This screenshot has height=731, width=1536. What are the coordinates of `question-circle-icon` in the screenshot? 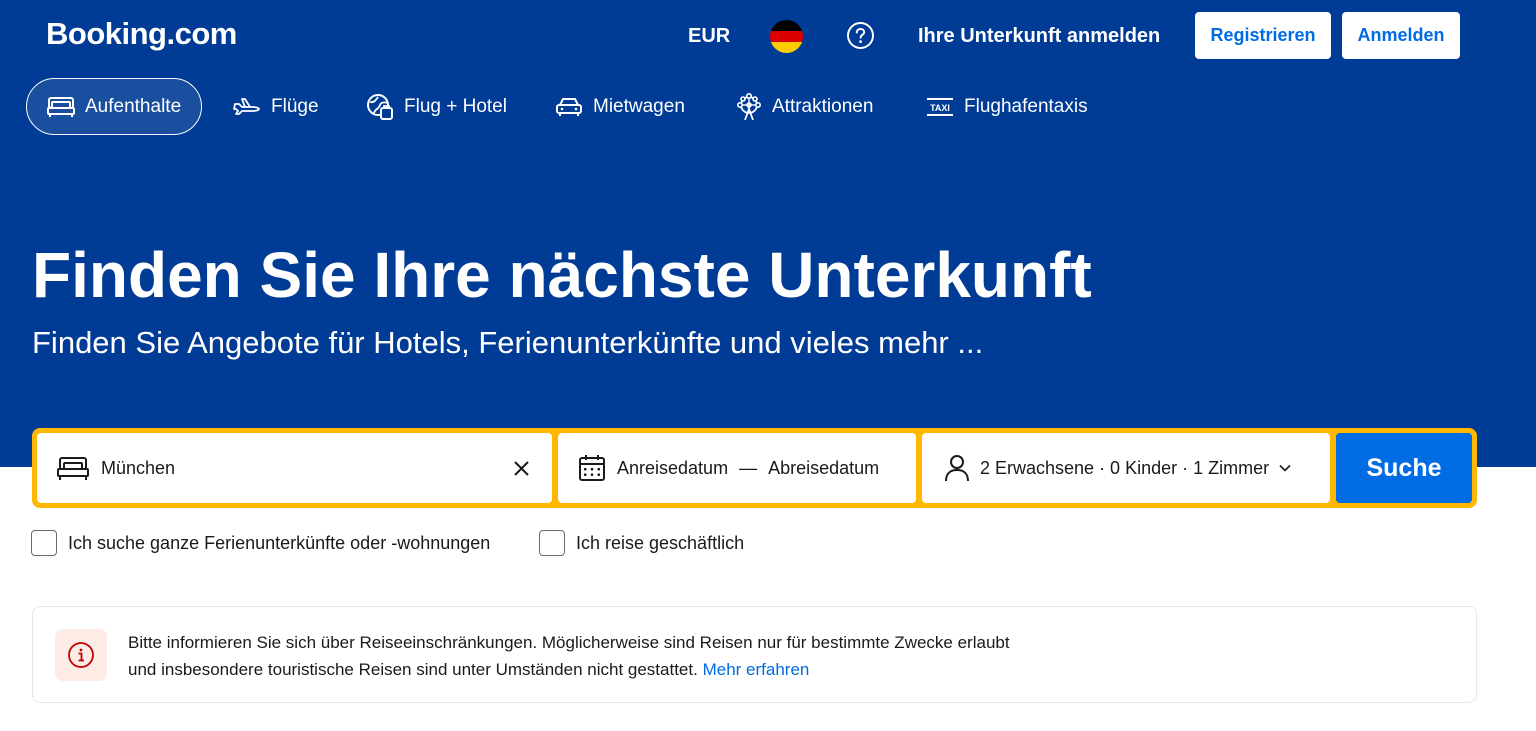 It's located at (860, 35).